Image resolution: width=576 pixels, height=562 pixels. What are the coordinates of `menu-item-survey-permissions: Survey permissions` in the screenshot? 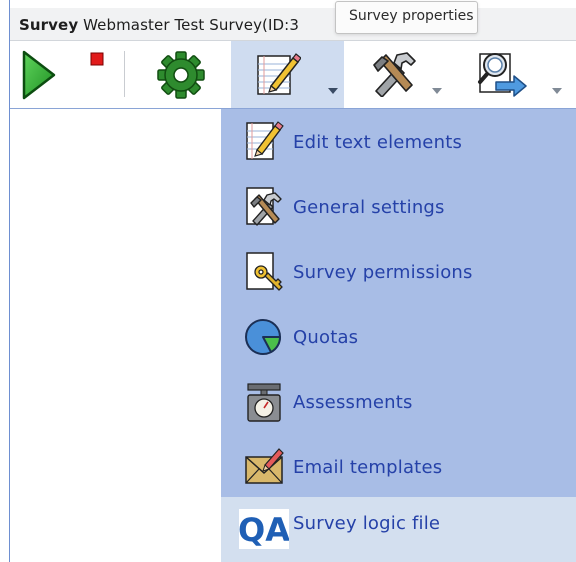 It's located at (398, 271).